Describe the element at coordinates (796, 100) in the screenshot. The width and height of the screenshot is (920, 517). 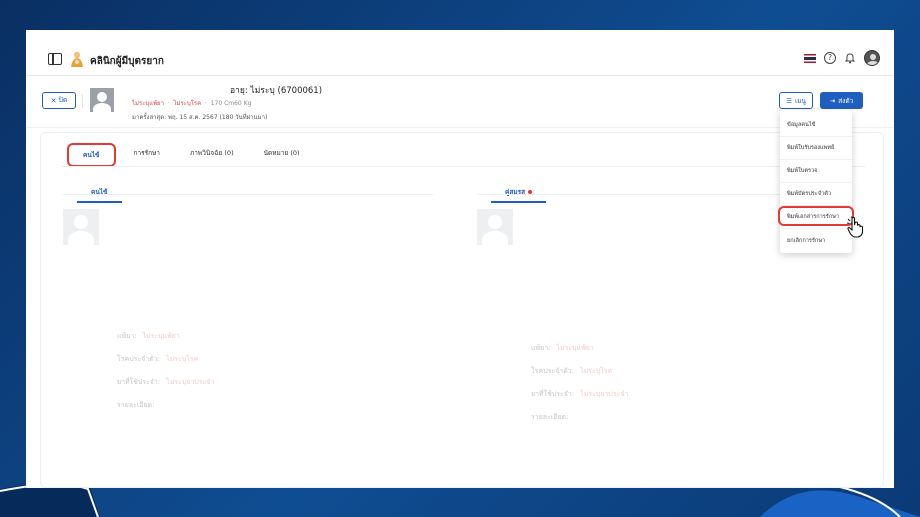
I see `menu-button: ☰ เมนู` at that location.